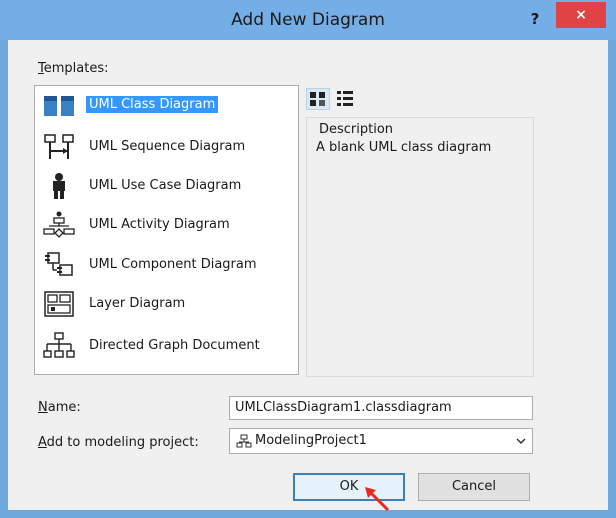 The image size is (616, 518). What do you see at coordinates (311, 440) in the screenshot?
I see `project-select-value: ModelingProject1` at bounding box center [311, 440].